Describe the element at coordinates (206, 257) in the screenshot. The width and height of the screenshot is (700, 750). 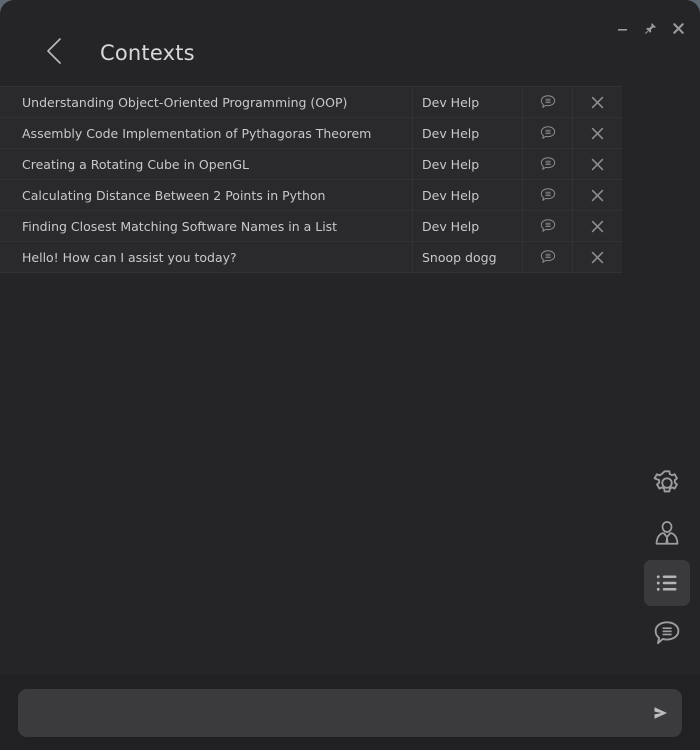
I see `context-title: Hello! How can I assist you today?` at that location.